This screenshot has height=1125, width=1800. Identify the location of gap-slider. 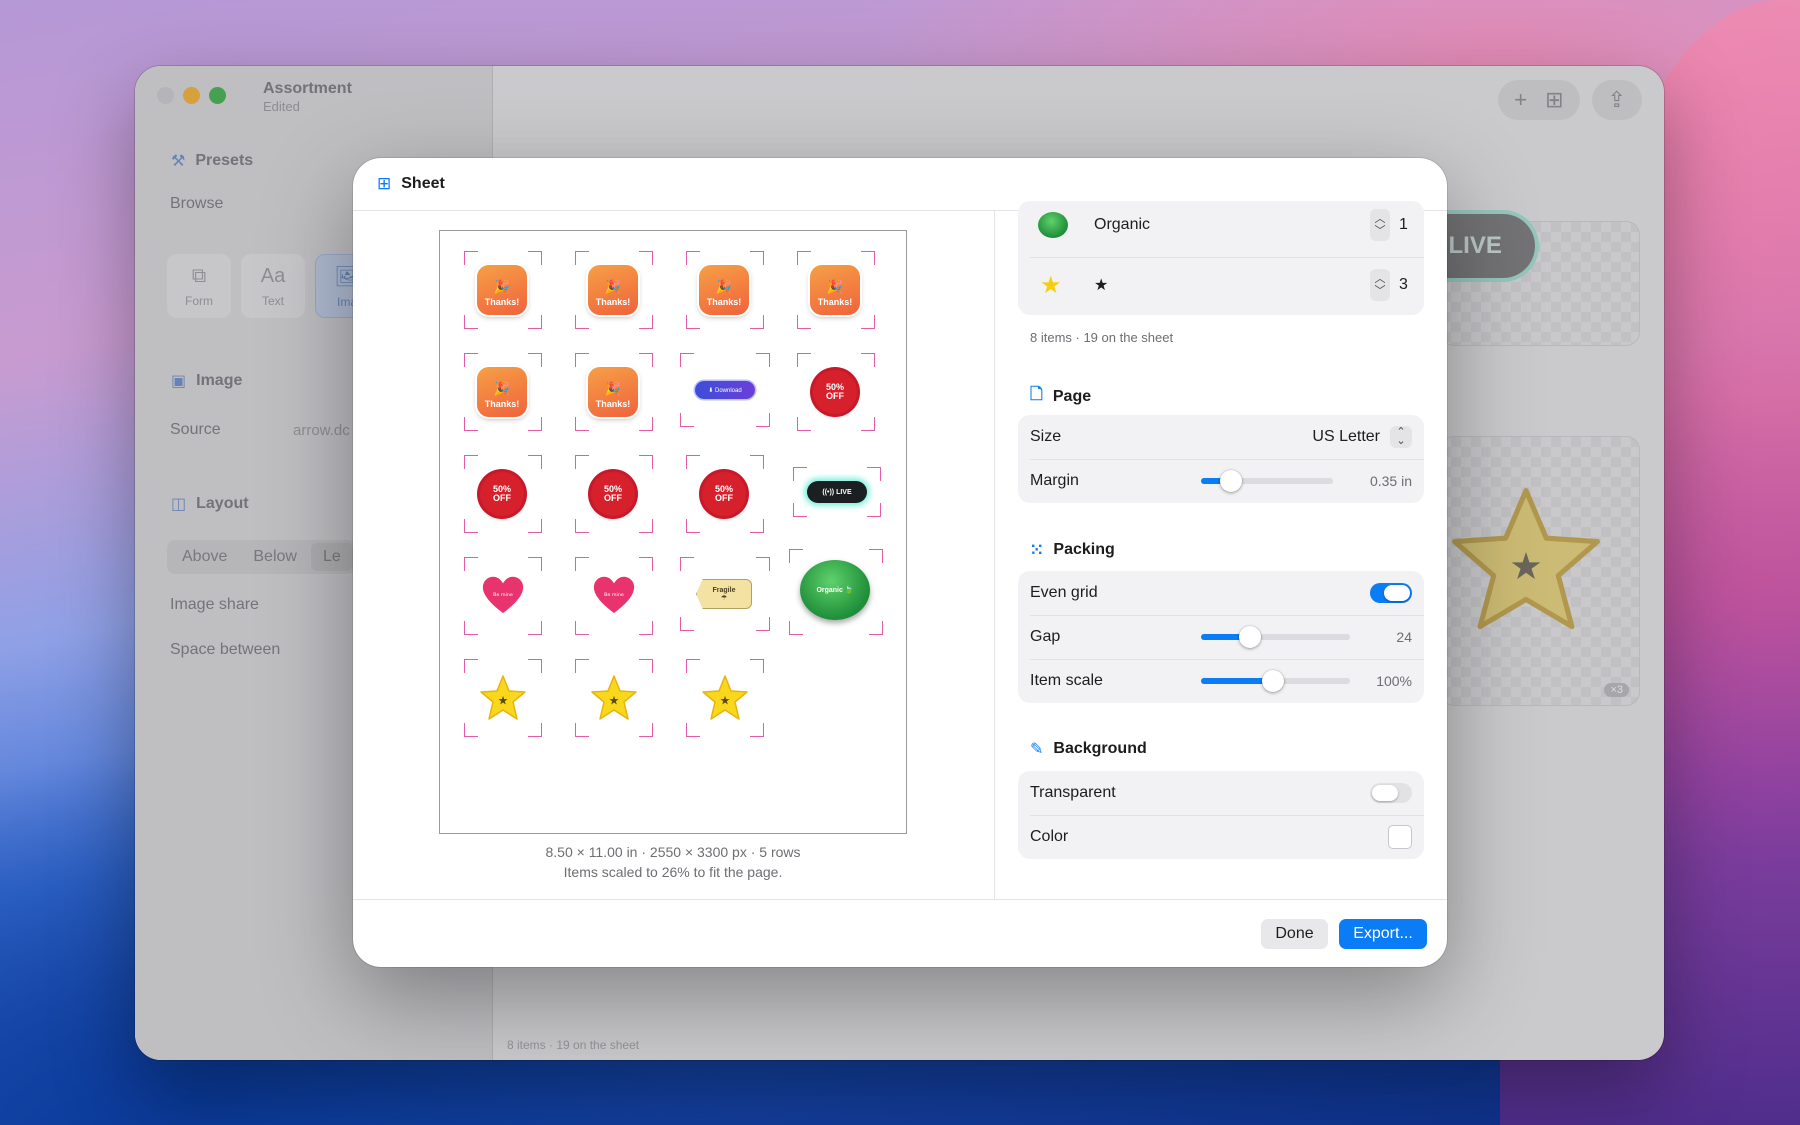
(1275, 637).